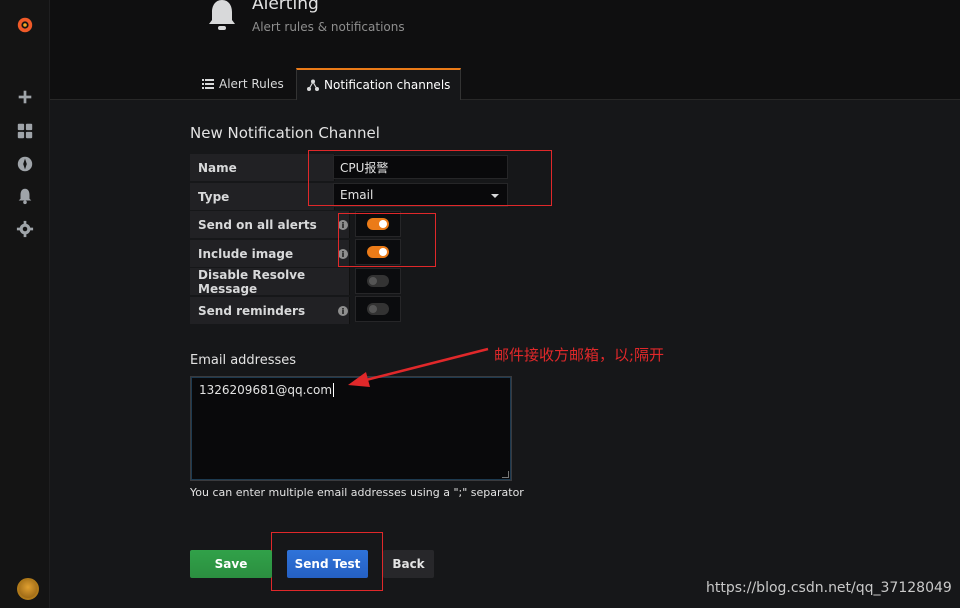 The height and width of the screenshot is (608, 960). Describe the element at coordinates (327, 564) in the screenshot. I see `send-test-button: Send Test` at that location.